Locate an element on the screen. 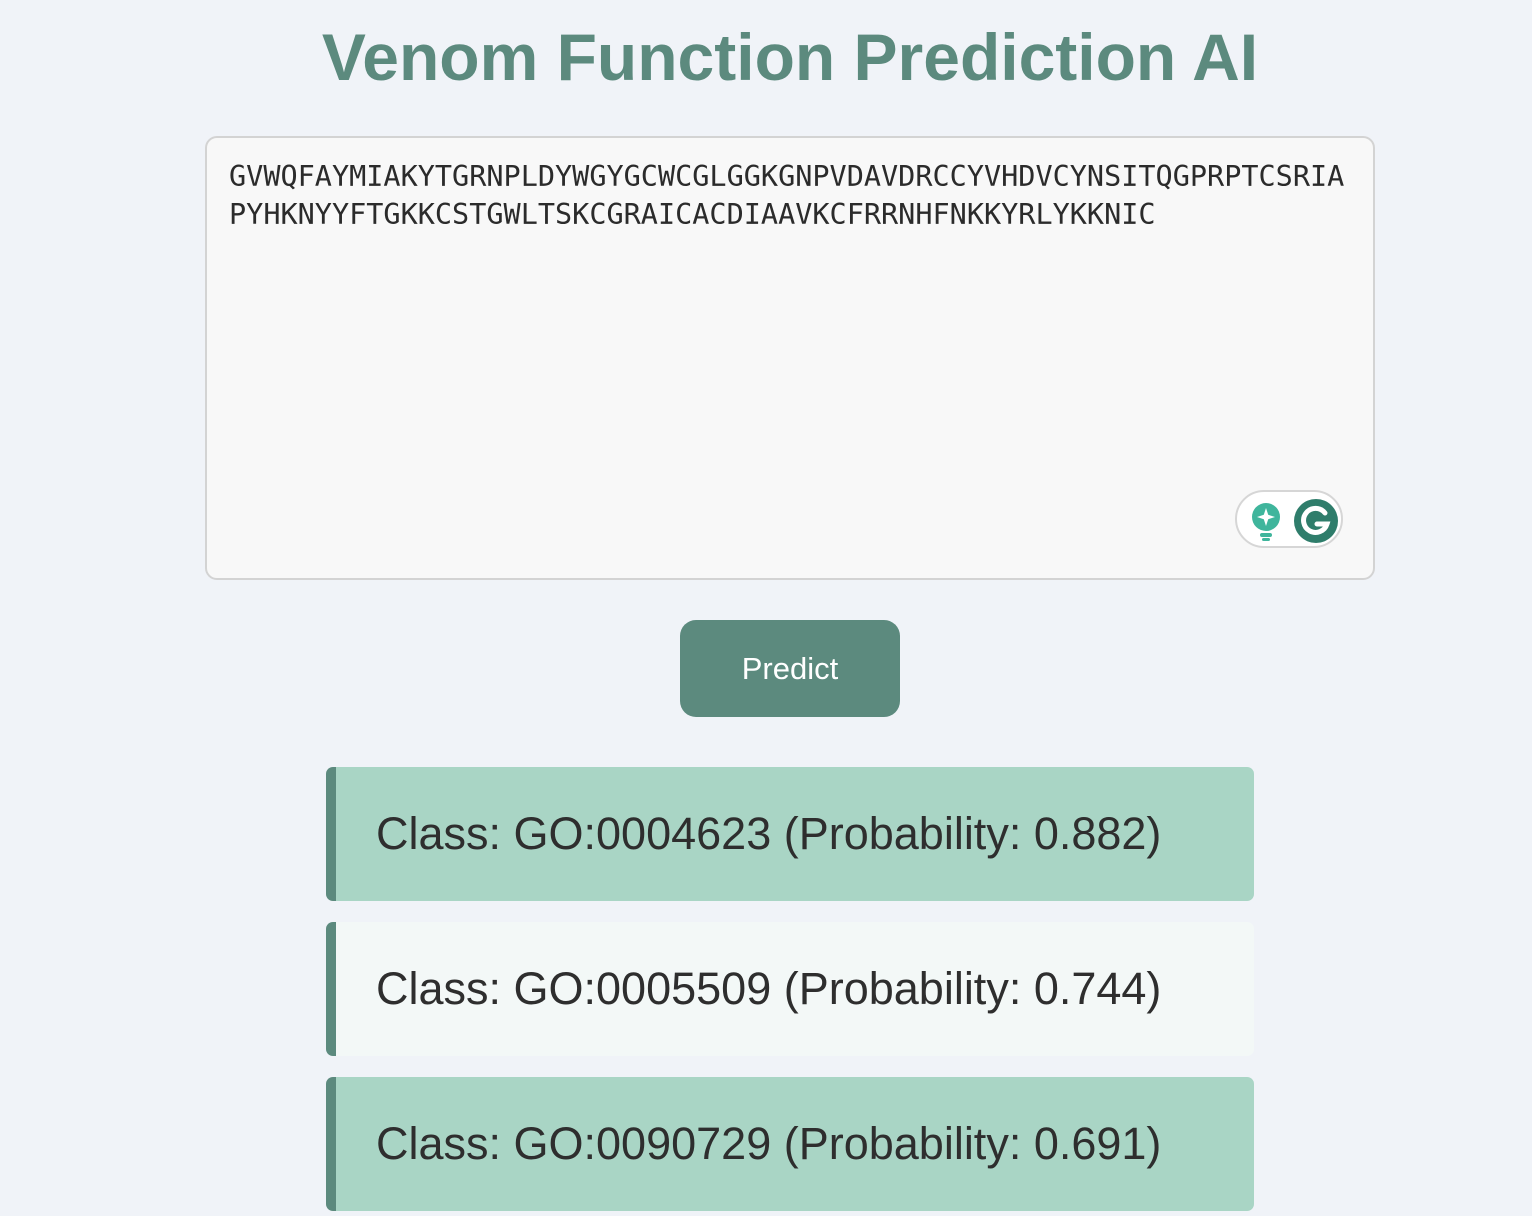 Image resolution: width=1532 pixels, height=1216 pixels. result-text: Class: GO:0090729 (Probability: 0.691) is located at coordinates (769, 1143).